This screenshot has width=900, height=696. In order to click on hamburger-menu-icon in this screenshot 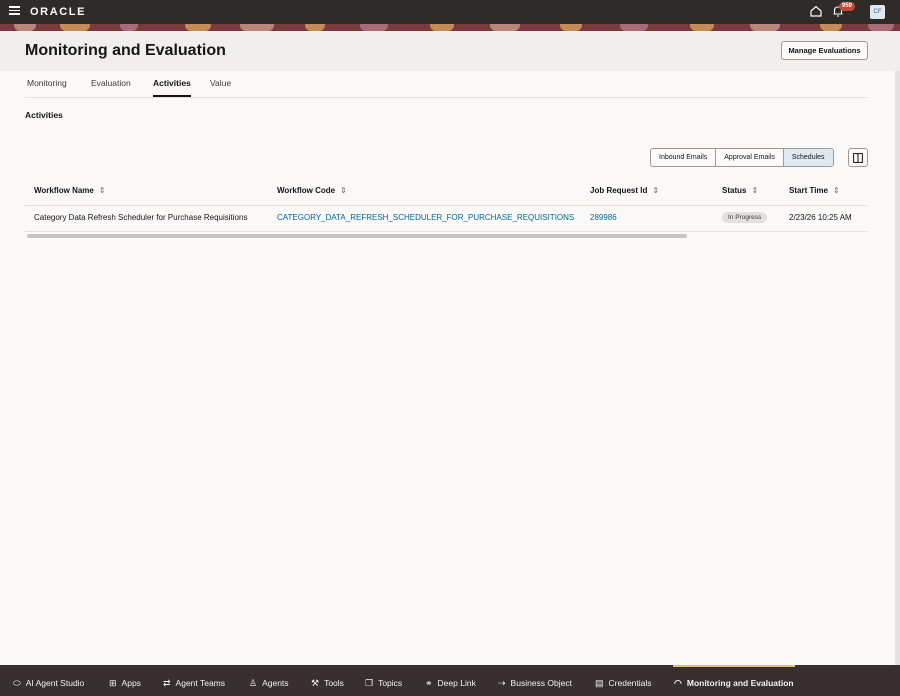, I will do `click(14, 10)`.